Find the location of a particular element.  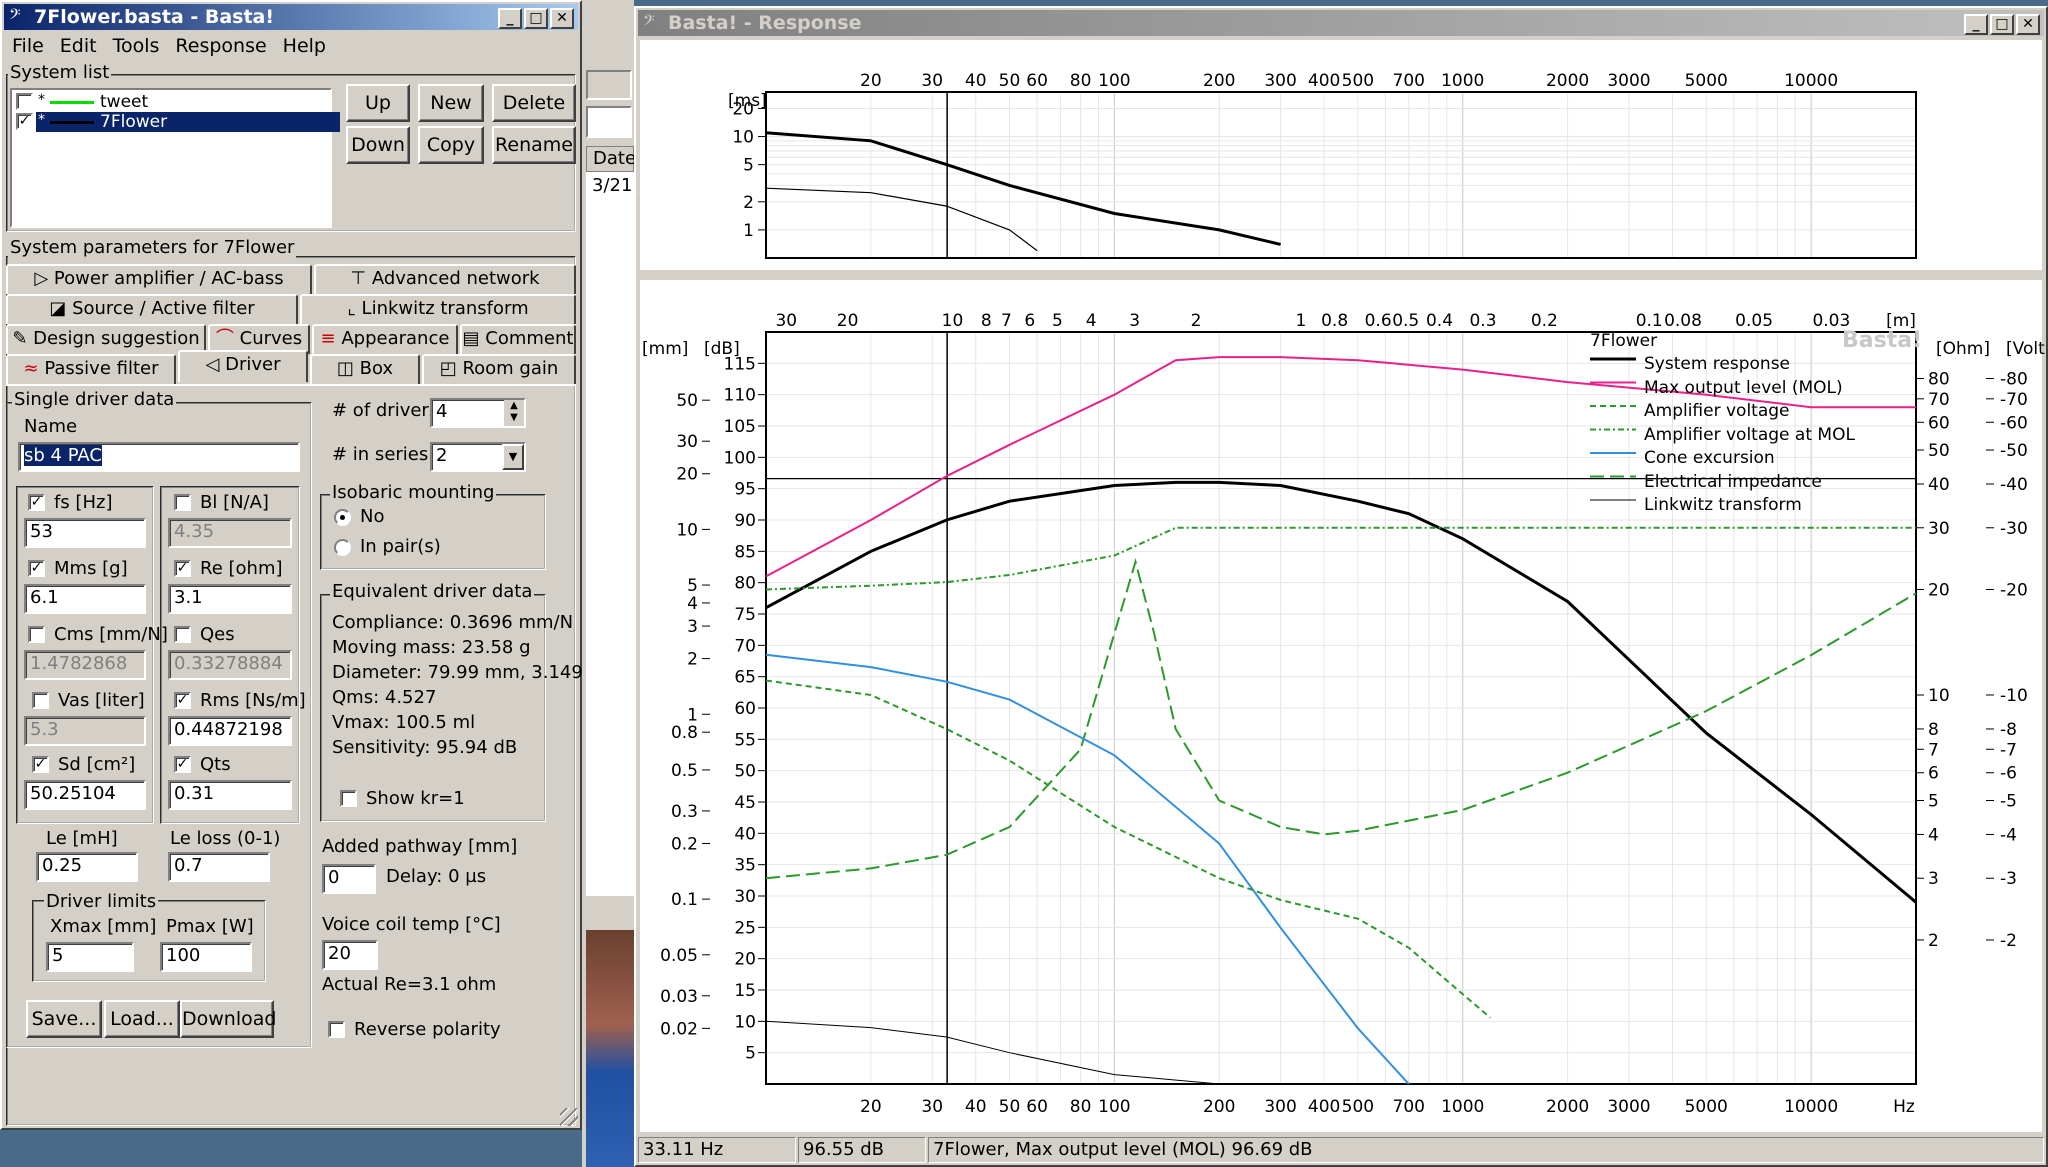

system-checkbox is located at coordinates (24, 101).